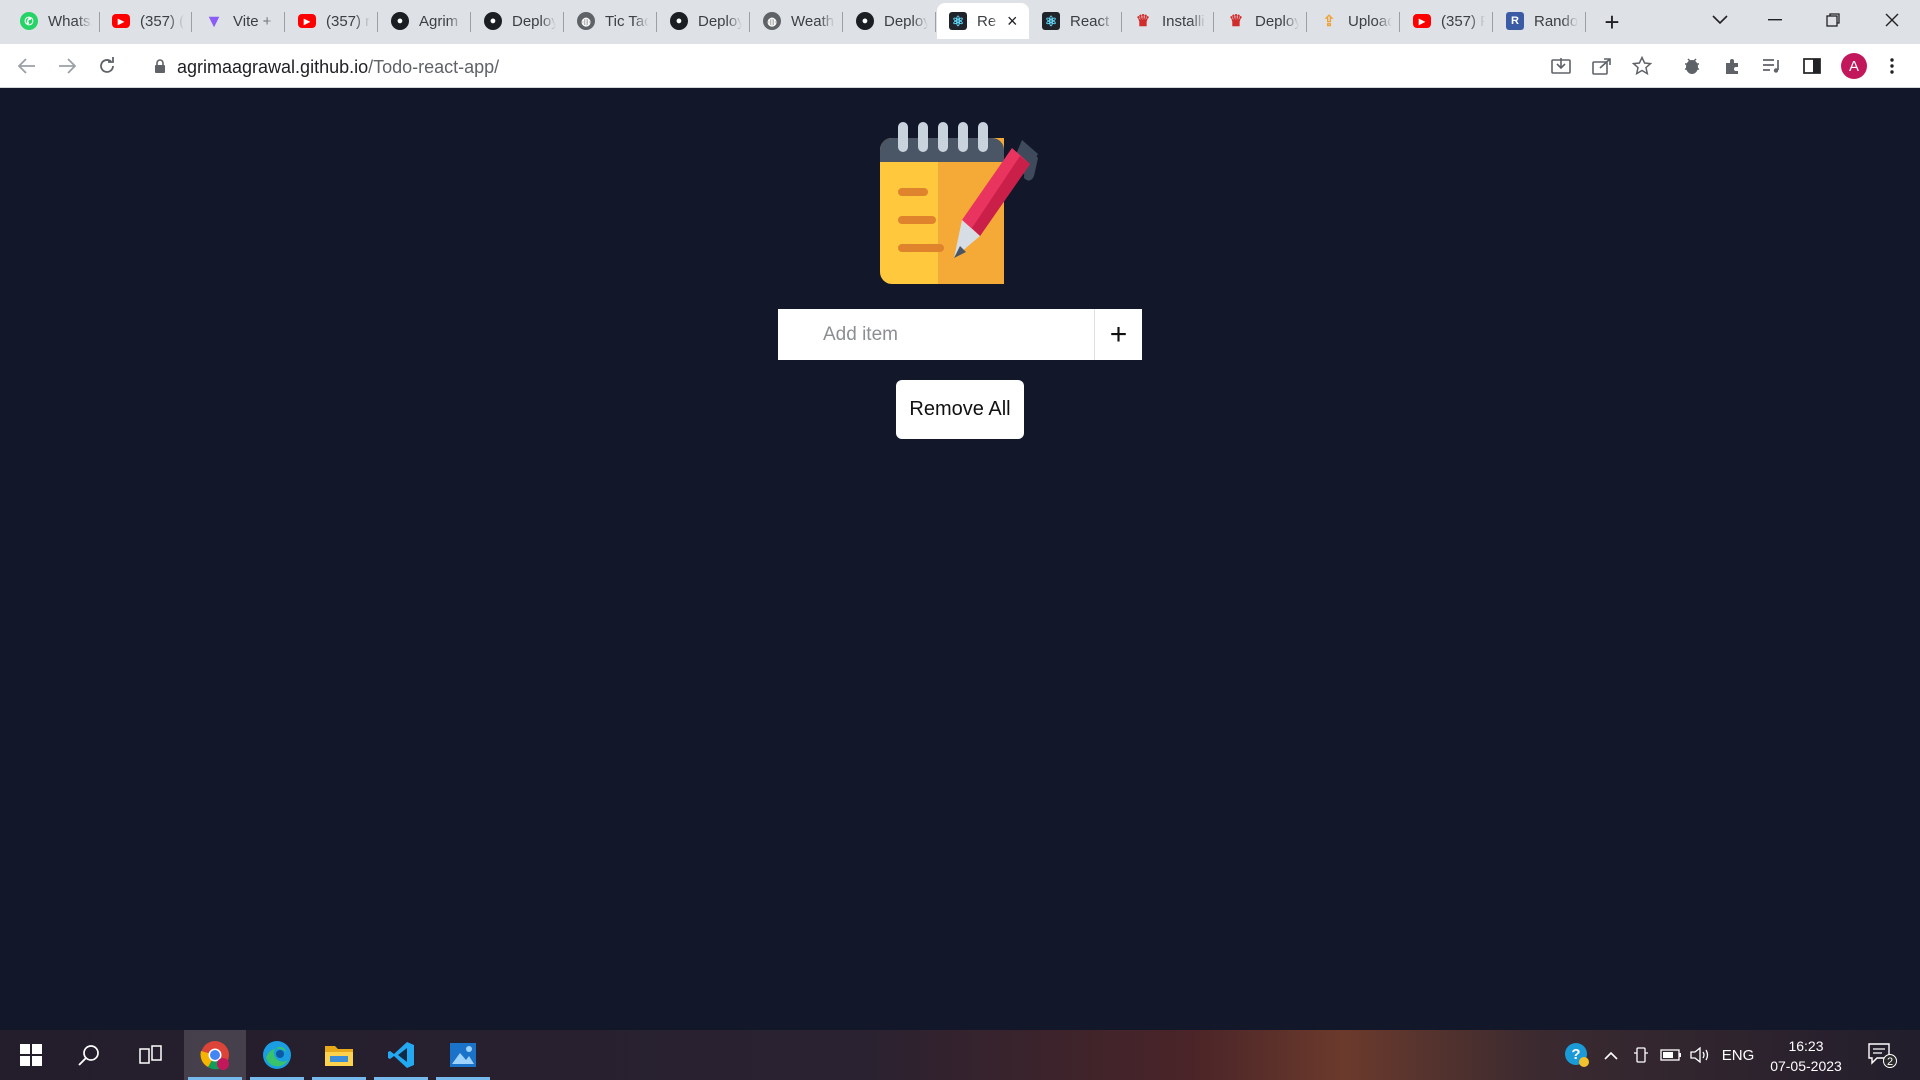 The image size is (1920, 1080). What do you see at coordinates (1090, 21) in the screenshot?
I see `tab-title: React` at bounding box center [1090, 21].